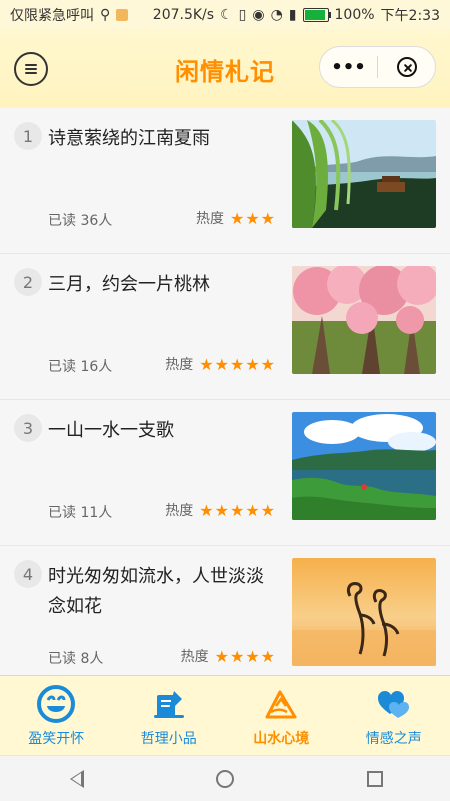  What do you see at coordinates (162, 512) in the screenshot?
I see `article-meta: 已读 11人 热度 ★★★★★` at bounding box center [162, 512].